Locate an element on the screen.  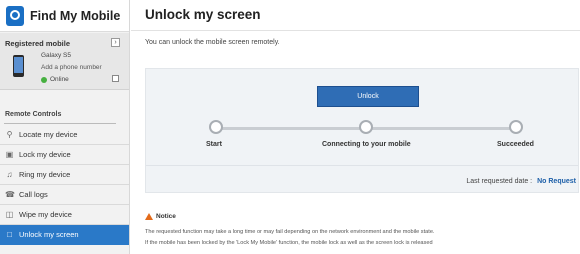
page-title: Unlock my screen is located at coordinates (203, 14).